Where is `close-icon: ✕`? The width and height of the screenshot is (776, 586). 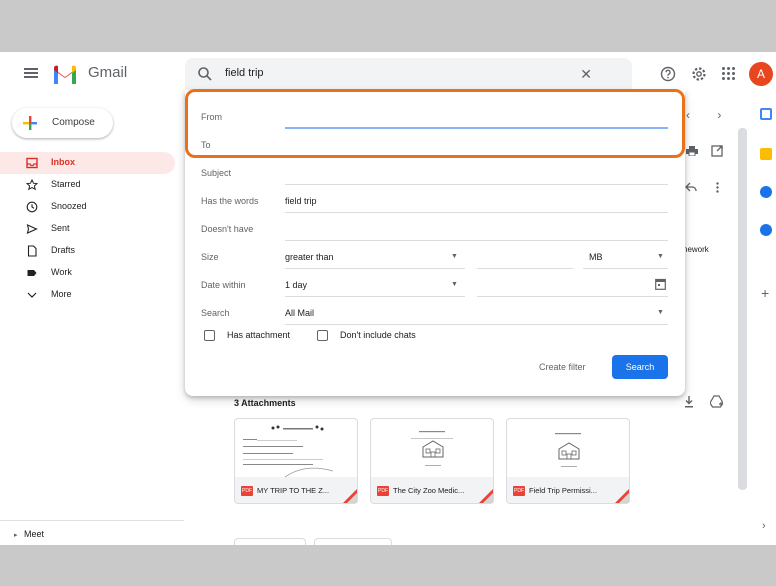 close-icon: ✕ is located at coordinates (586, 74).